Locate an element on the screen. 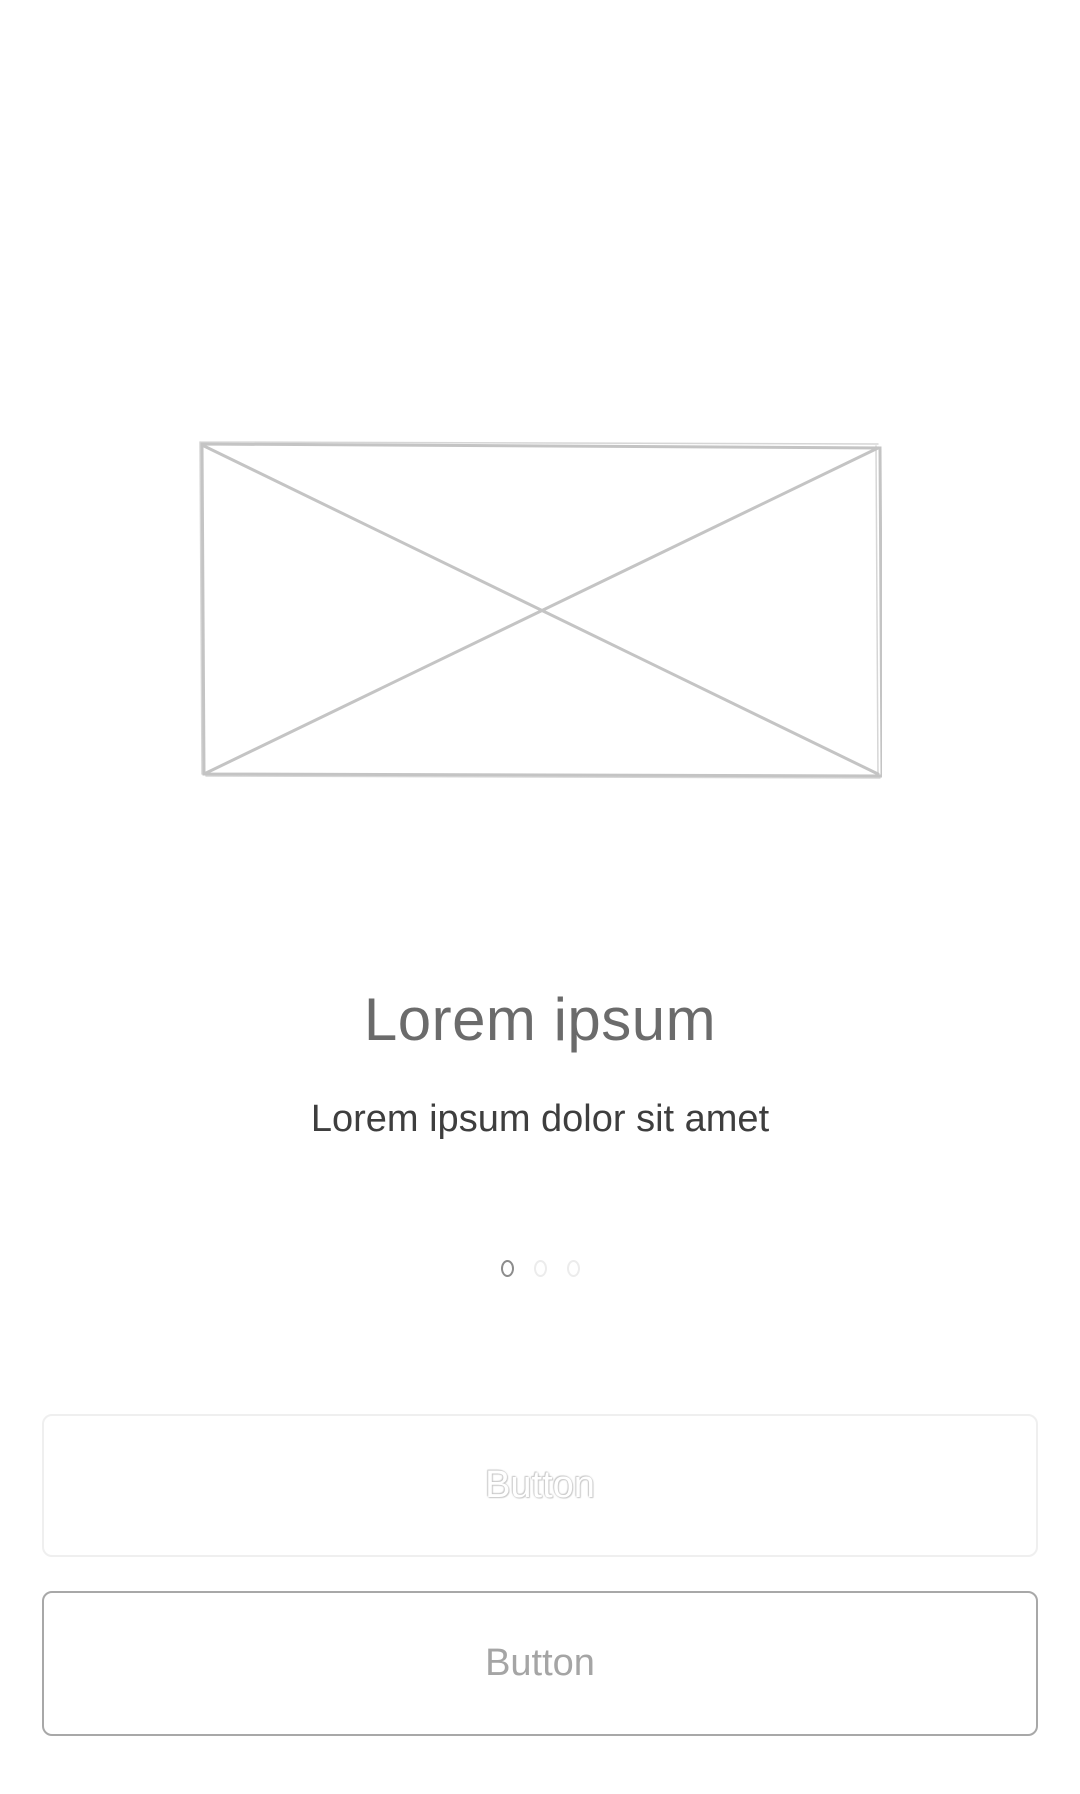 This screenshot has height=1794, width=1080. primary-button-label: Button is located at coordinates (540, 1485).